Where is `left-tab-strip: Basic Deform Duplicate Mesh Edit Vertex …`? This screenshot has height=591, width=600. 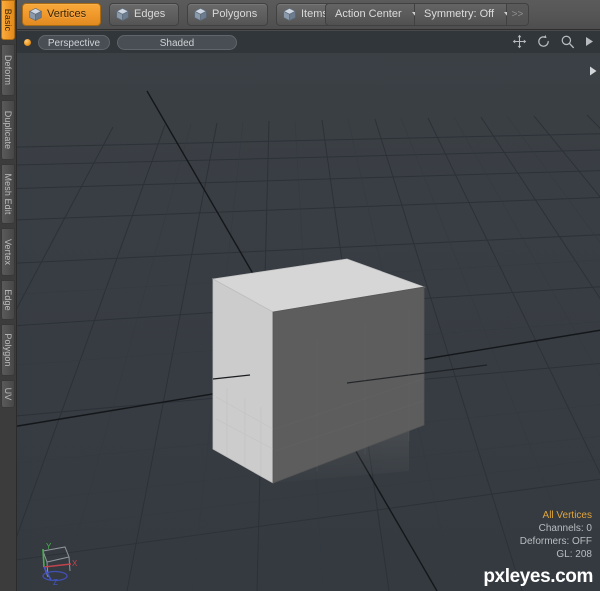
left-tab-strip: Basic Deform Duplicate Mesh Edit Vertex … is located at coordinates (8, 295).